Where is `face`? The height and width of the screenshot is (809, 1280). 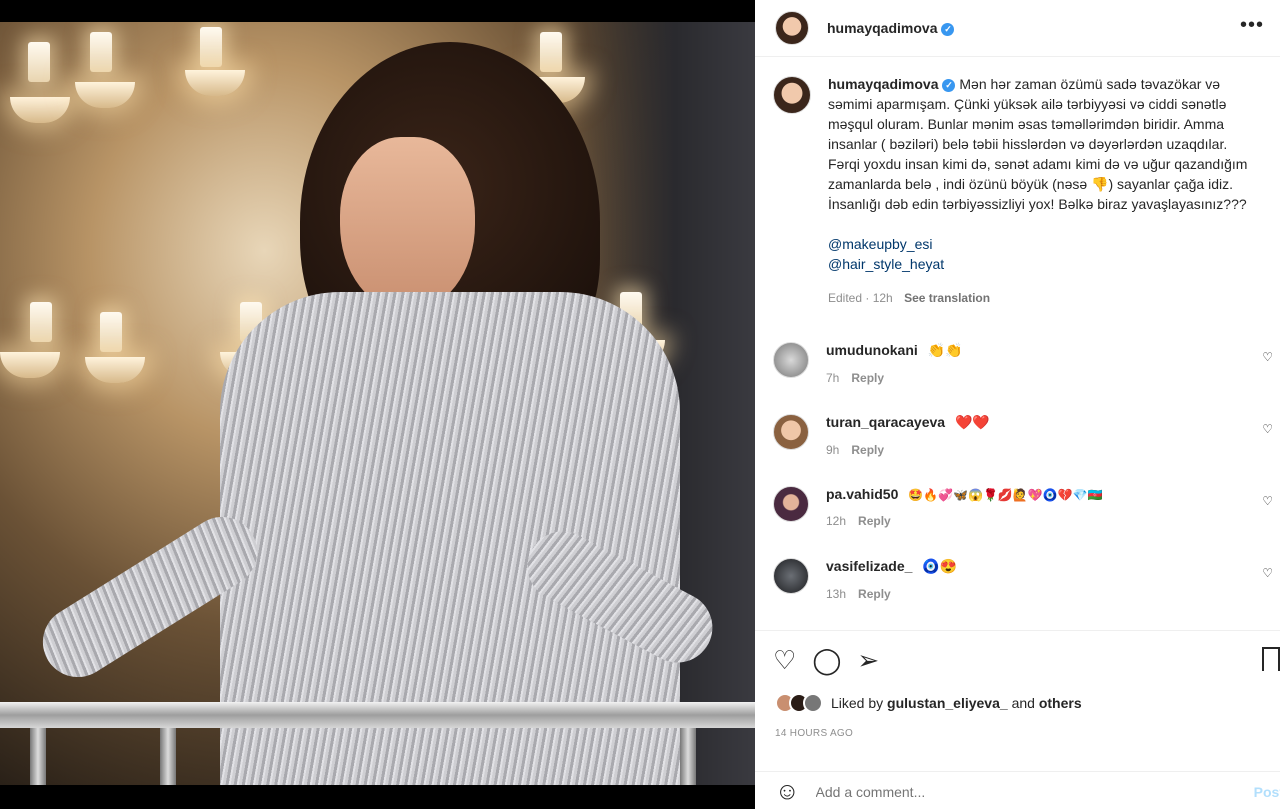
face is located at coordinates (407, 224).